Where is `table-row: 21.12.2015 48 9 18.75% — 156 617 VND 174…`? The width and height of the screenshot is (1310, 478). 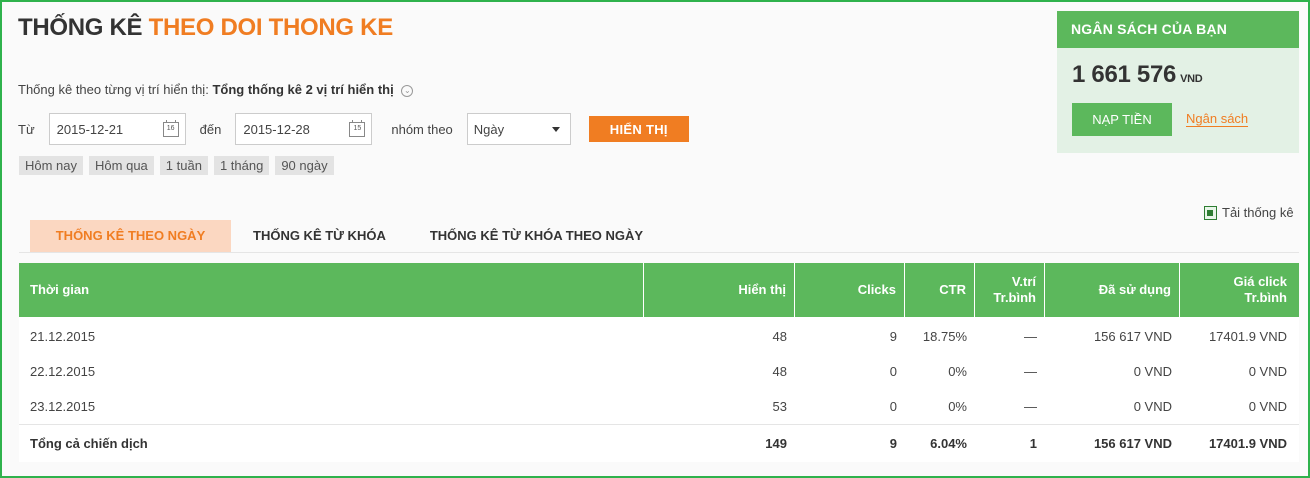
table-row: 21.12.2015 48 9 18.75% — 156 617 VND 174… is located at coordinates (659, 336).